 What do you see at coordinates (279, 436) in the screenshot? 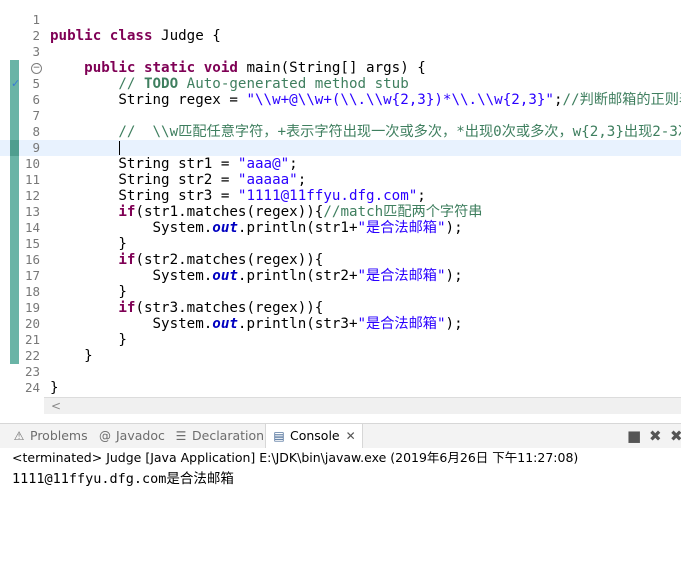
I see `console-icon: ▤` at bounding box center [279, 436].